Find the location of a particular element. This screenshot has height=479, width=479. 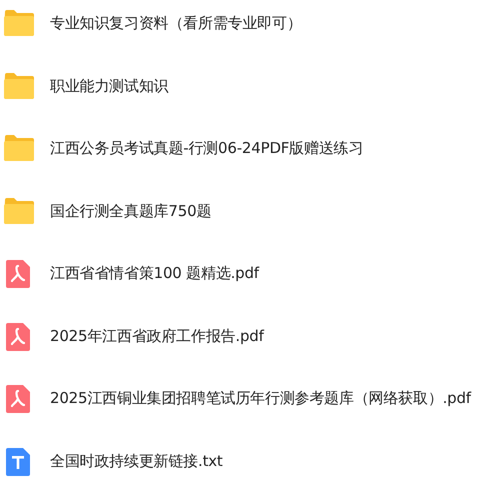

text-file-icon is located at coordinates (18, 462).